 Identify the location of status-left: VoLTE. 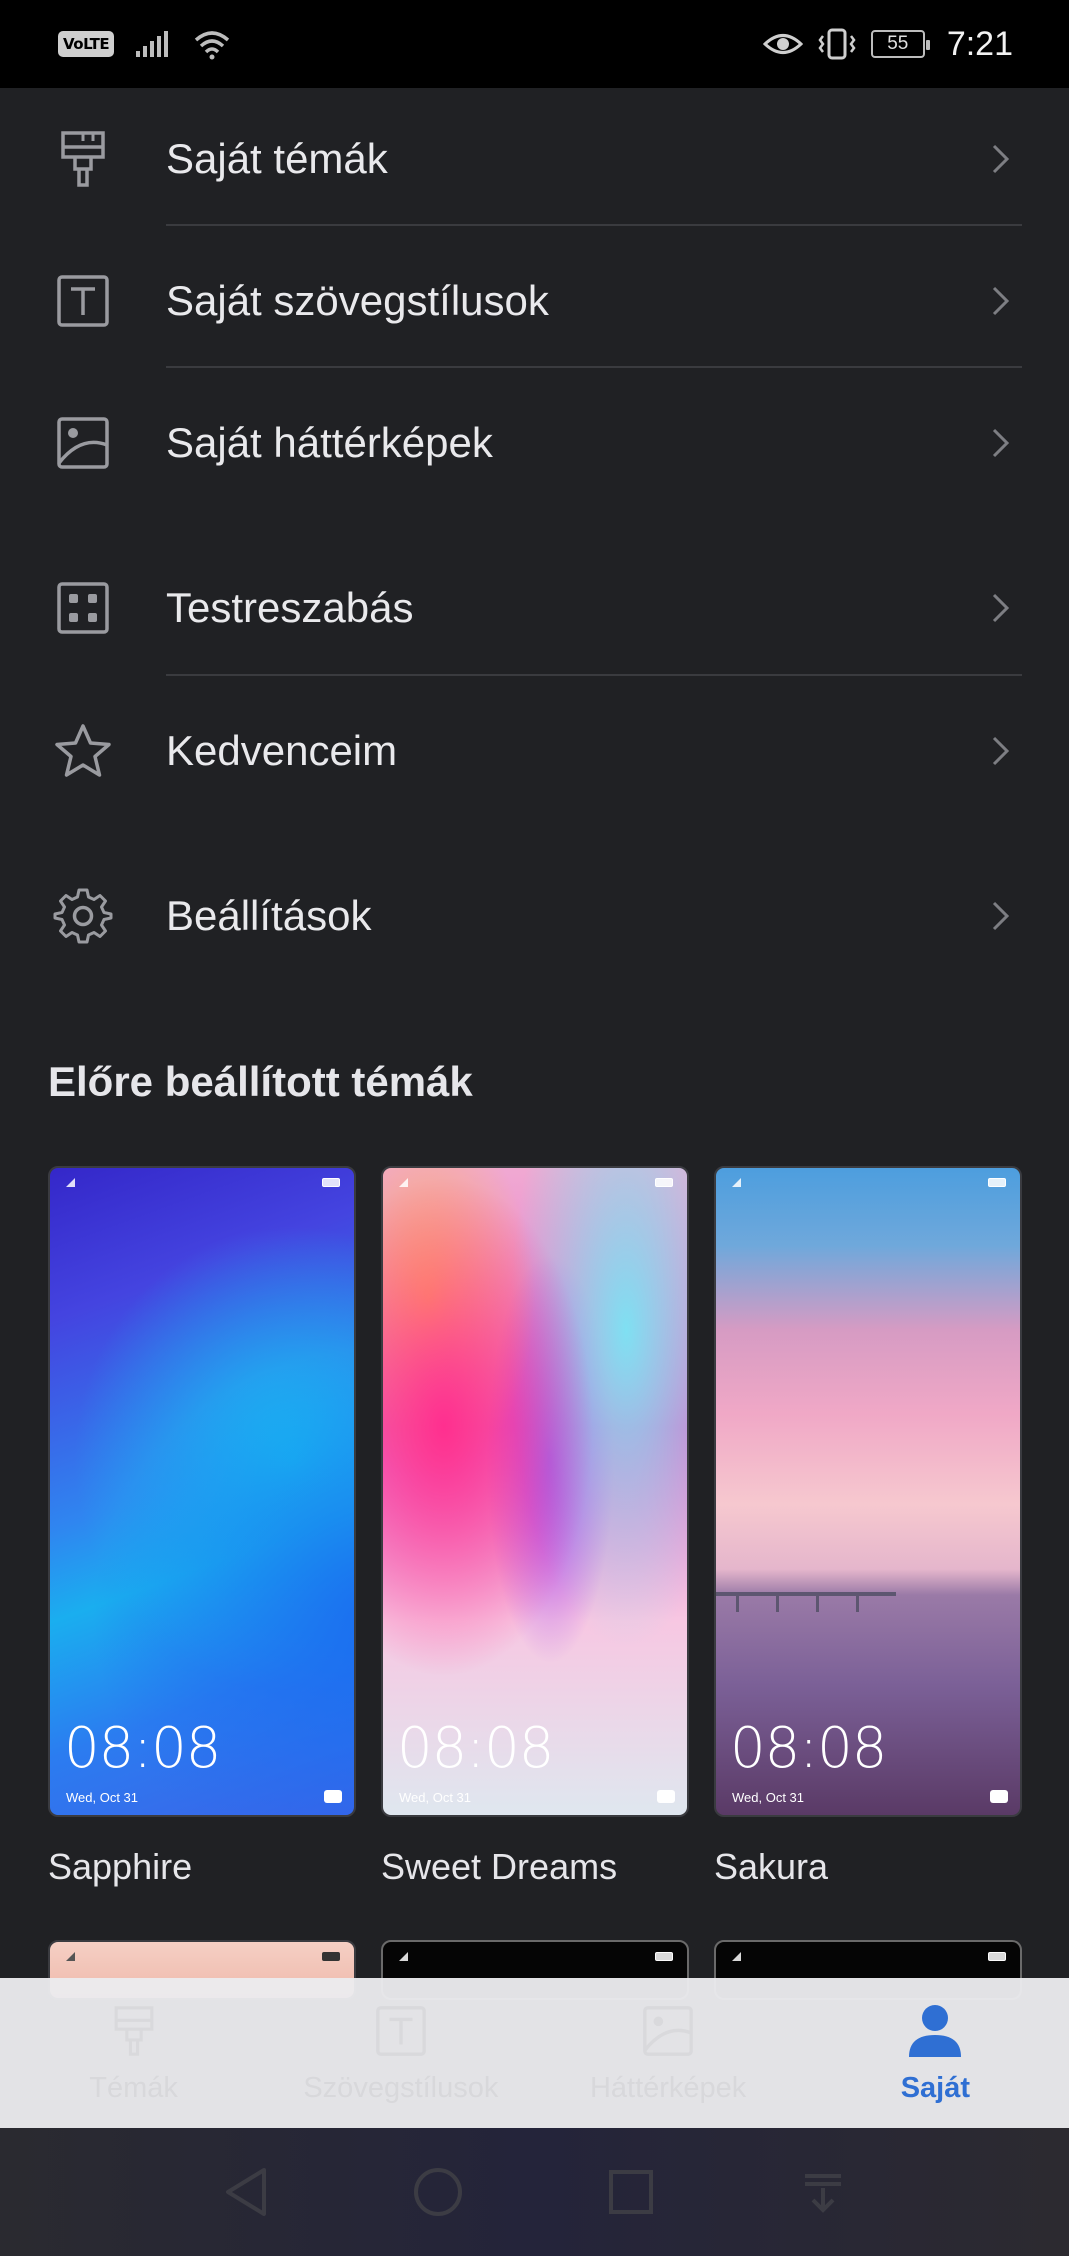
(145, 44).